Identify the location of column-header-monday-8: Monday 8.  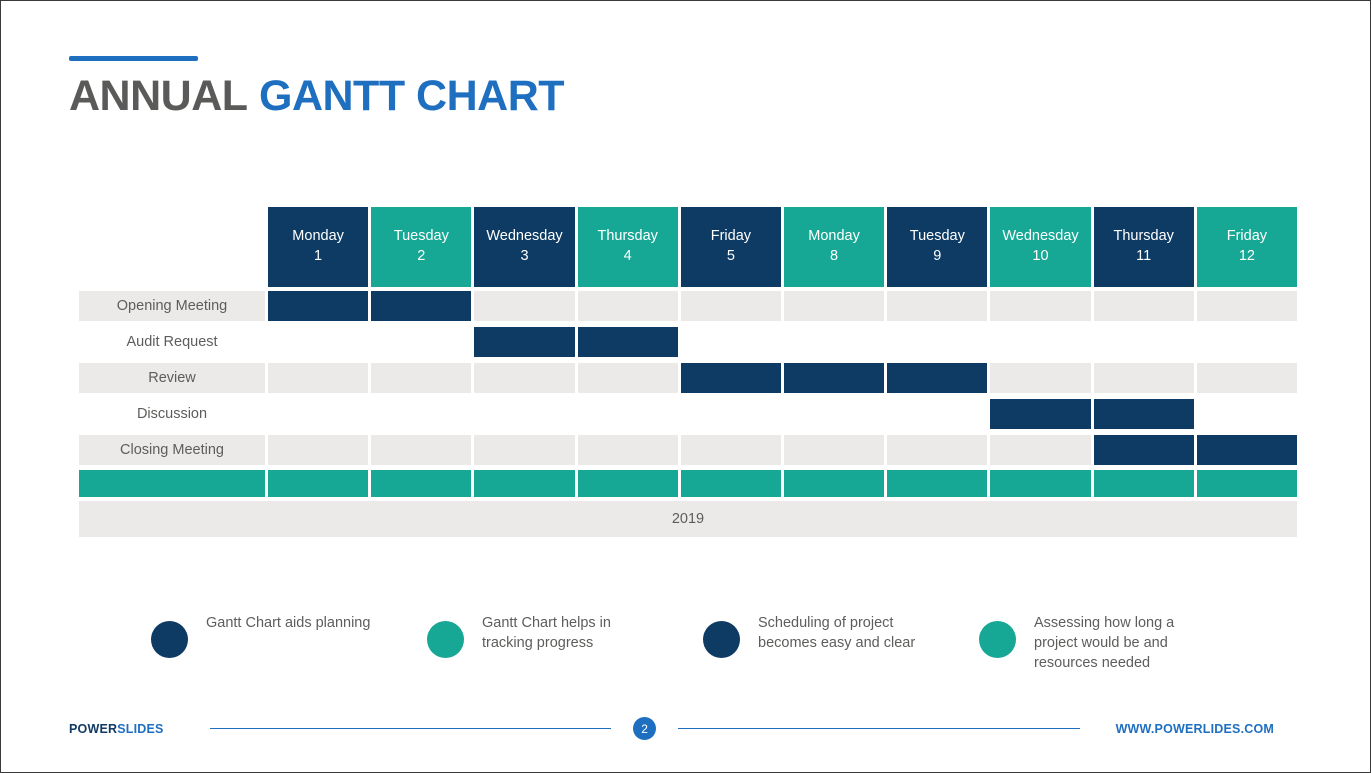
(834, 247).